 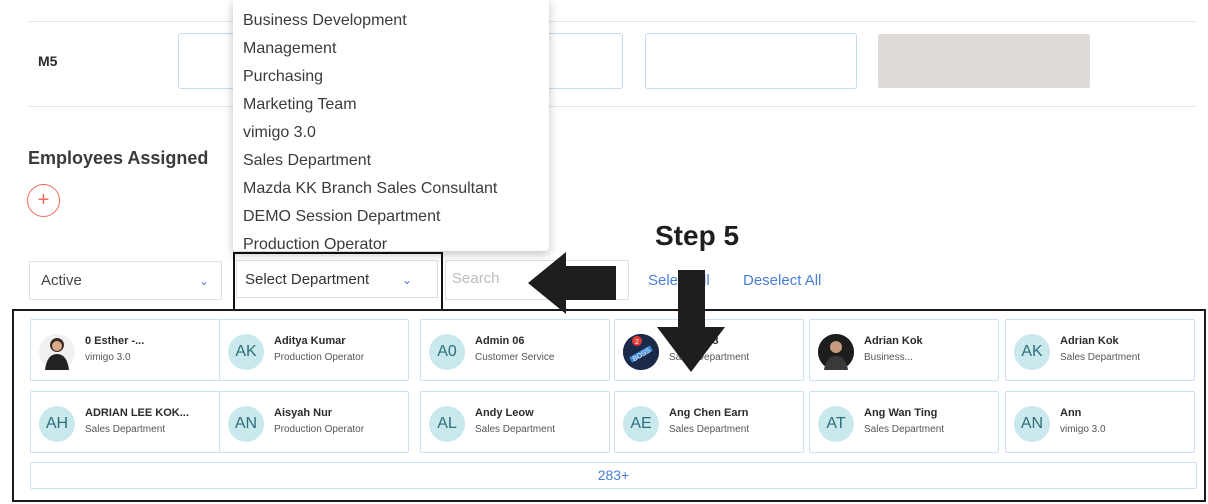 What do you see at coordinates (125, 350) in the screenshot?
I see `employee-card: 0 Esther -... vimigo 3.0` at bounding box center [125, 350].